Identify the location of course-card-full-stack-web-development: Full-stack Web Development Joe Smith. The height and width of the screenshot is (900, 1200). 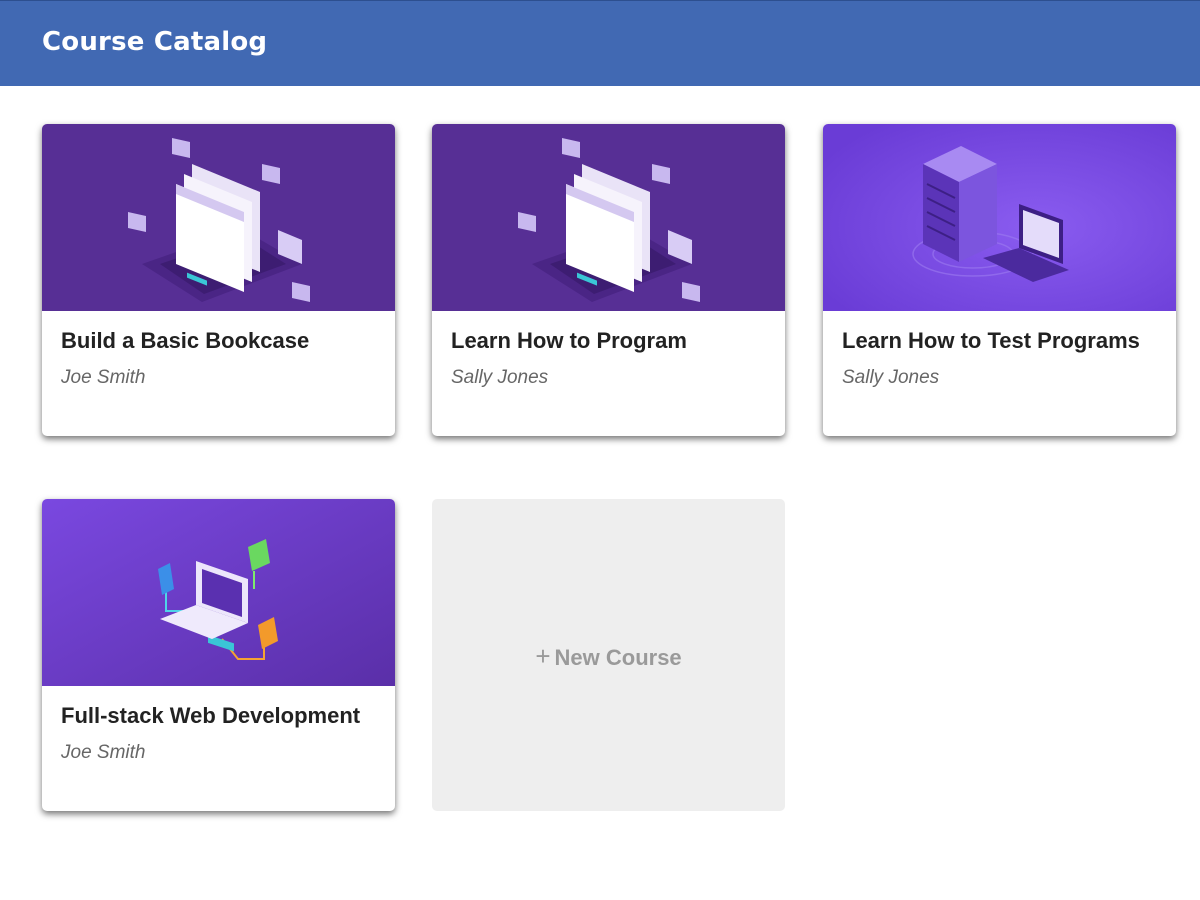
(218, 655).